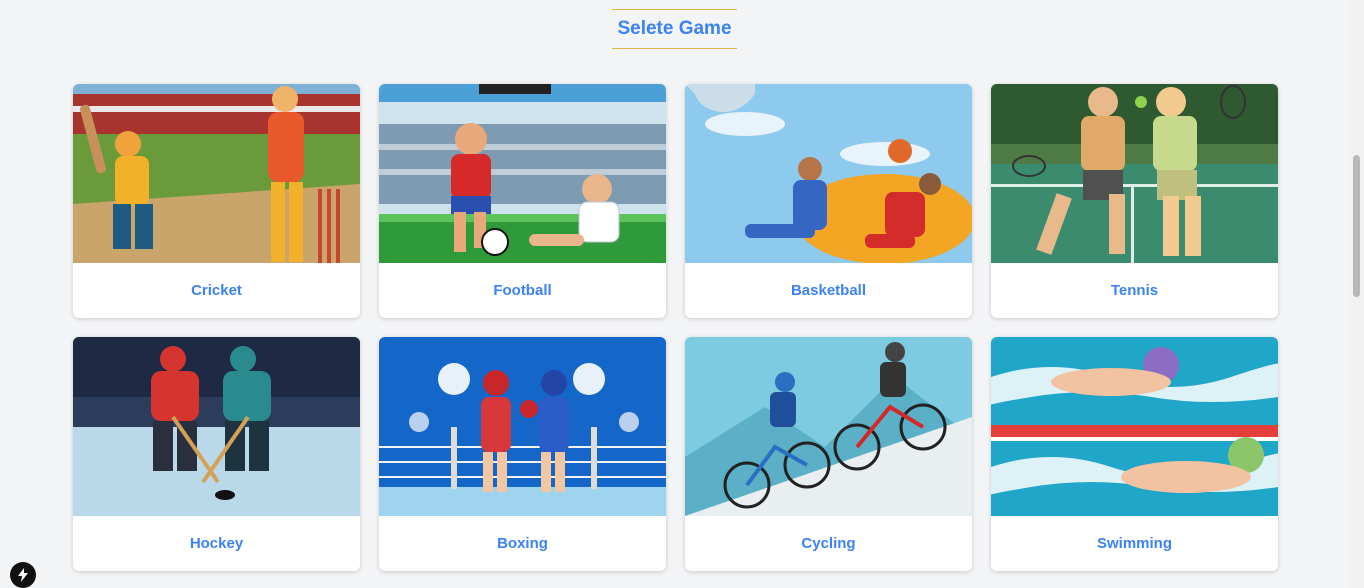 The width and height of the screenshot is (1364, 588). What do you see at coordinates (216, 290) in the screenshot?
I see `game-label: Cricket` at bounding box center [216, 290].